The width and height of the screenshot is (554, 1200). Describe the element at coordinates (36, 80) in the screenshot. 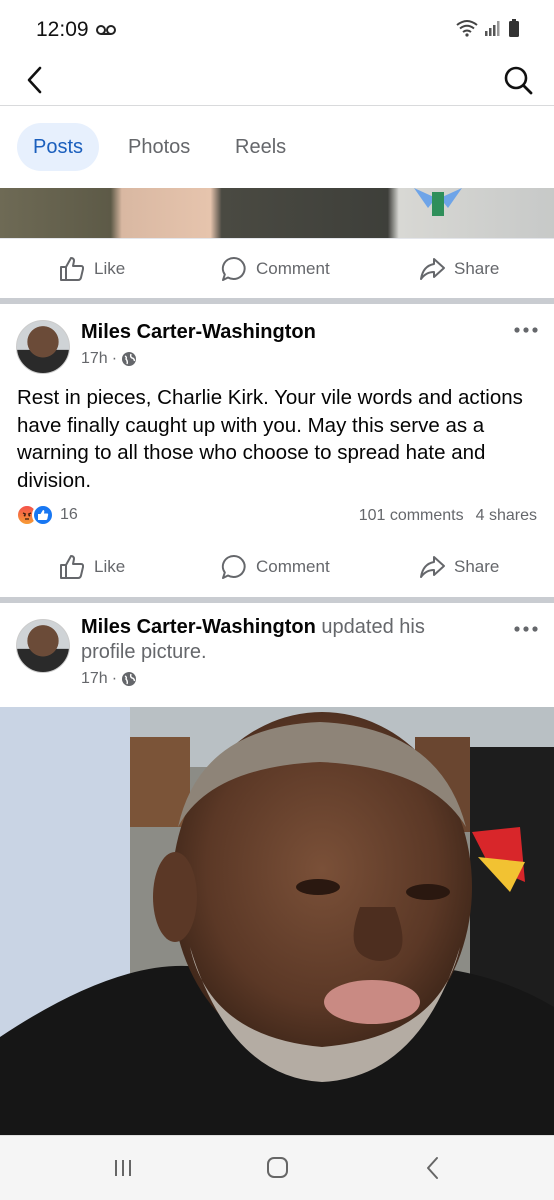

I see `chevron-left-icon` at that location.